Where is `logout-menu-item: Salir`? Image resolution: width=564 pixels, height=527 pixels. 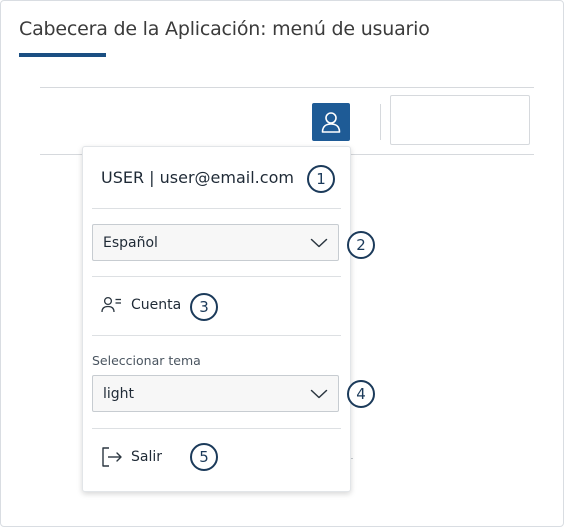 logout-menu-item: Salir is located at coordinates (131, 457).